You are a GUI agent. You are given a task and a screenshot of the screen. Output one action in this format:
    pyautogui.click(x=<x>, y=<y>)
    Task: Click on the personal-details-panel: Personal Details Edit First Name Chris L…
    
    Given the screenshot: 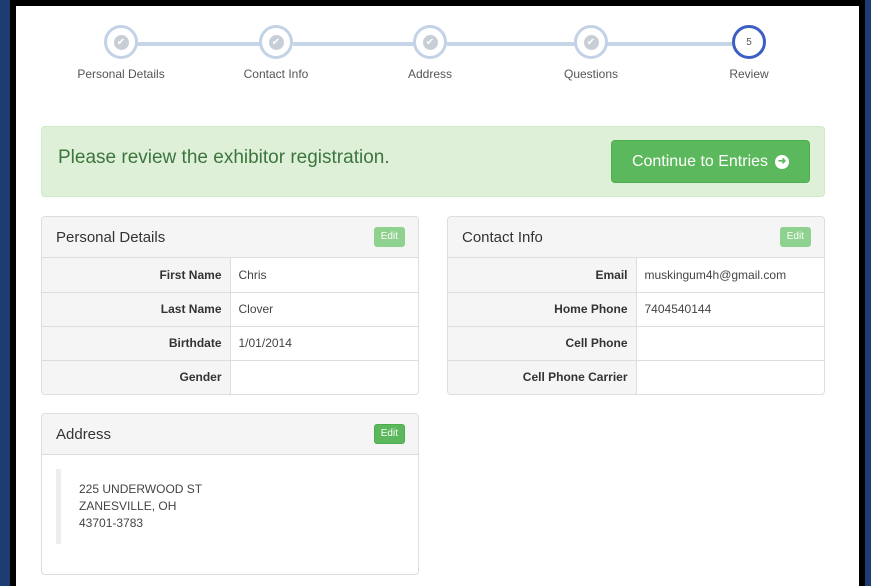 What is the action you would take?
    pyautogui.click(x=230, y=305)
    